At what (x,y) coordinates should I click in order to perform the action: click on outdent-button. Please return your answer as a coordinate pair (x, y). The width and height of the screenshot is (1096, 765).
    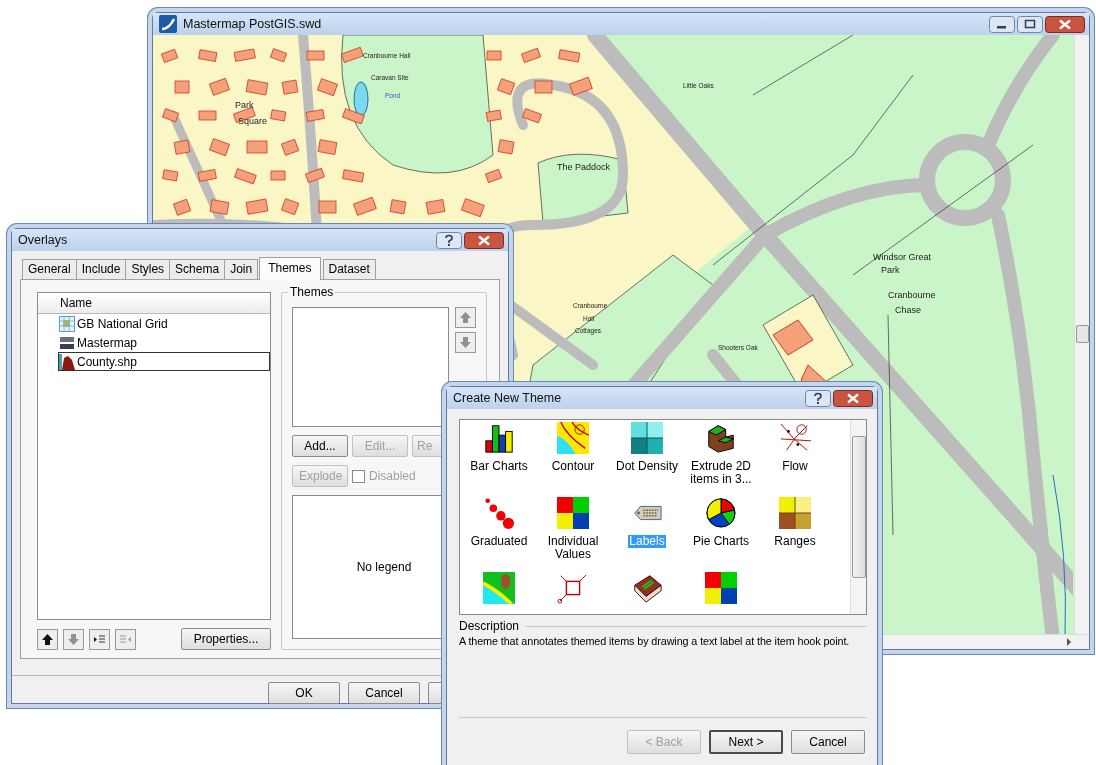
    Looking at the image, I should click on (125, 639).